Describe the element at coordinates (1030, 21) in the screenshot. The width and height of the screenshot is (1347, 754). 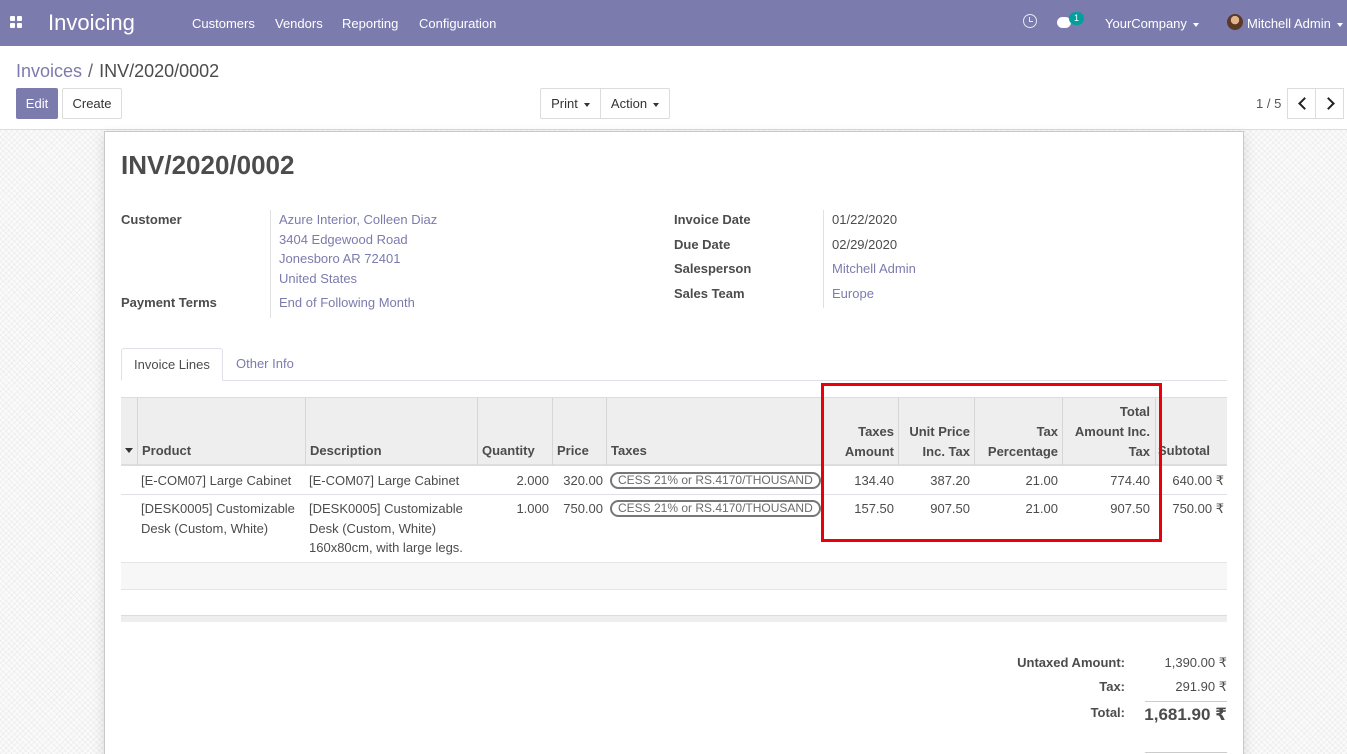
I see `clock-icon` at that location.